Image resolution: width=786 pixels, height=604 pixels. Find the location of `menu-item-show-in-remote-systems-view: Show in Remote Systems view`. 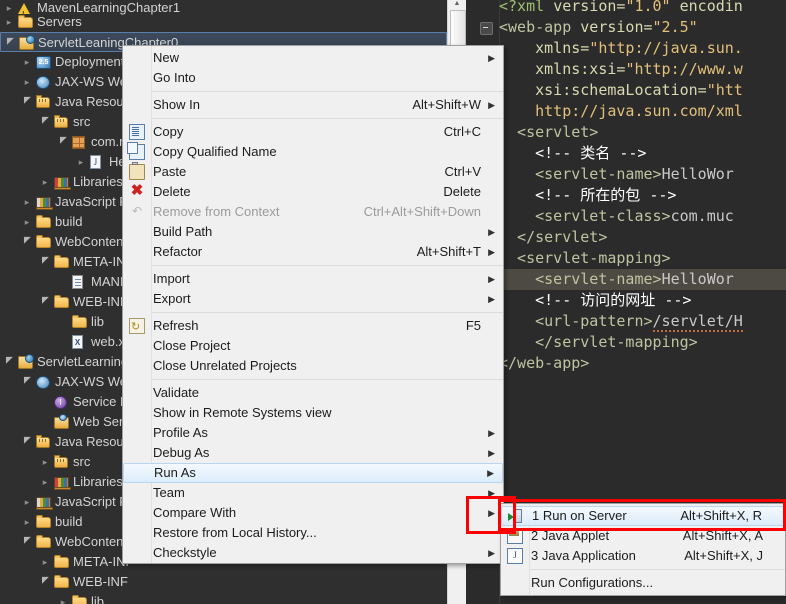

menu-item-show-in-remote-systems-view: Show in Remote Systems view is located at coordinates (313, 413).